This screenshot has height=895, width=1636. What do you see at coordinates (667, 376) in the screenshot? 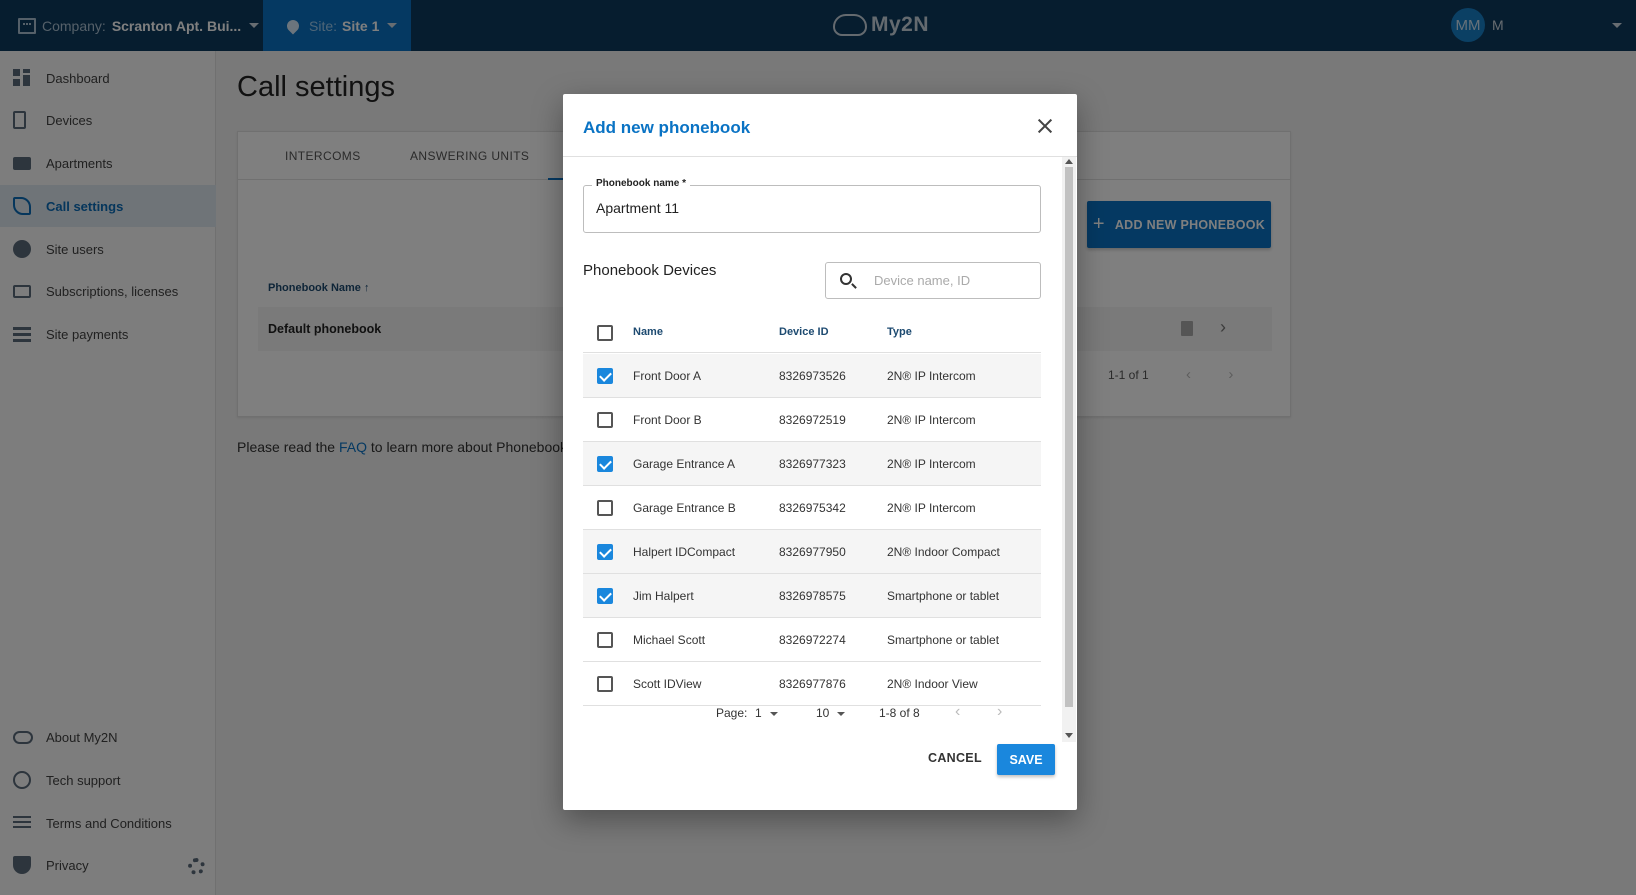
I see `device-name: Front Door A` at bounding box center [667, 376].